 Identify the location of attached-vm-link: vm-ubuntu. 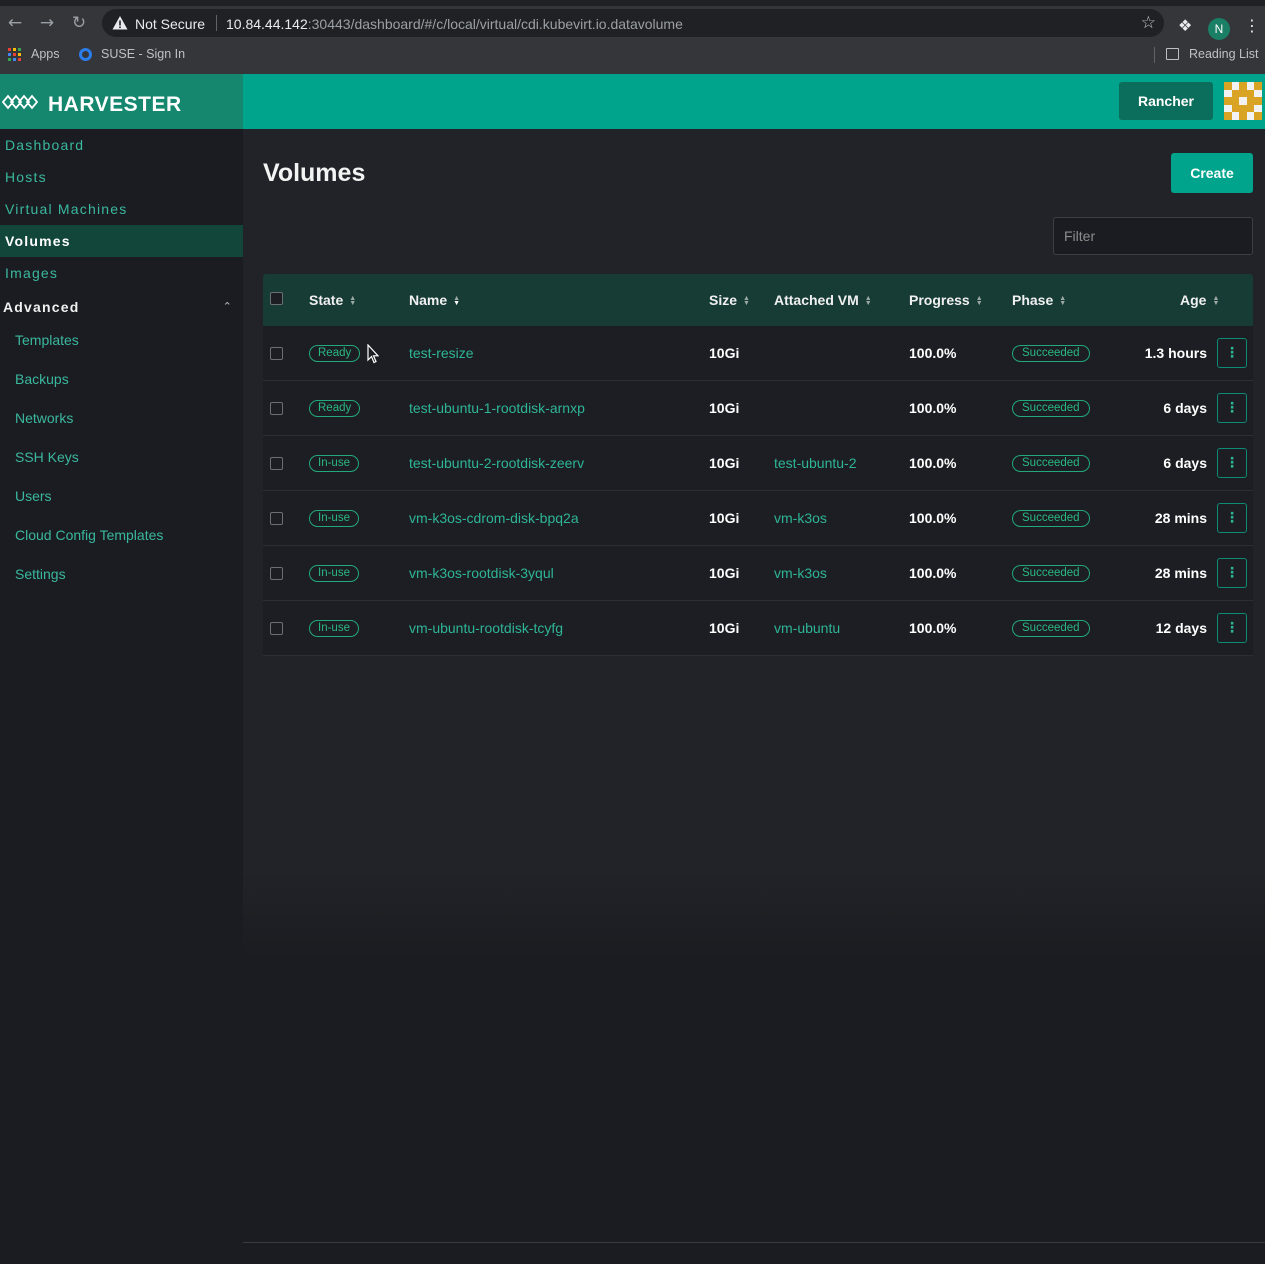
(807, 628).